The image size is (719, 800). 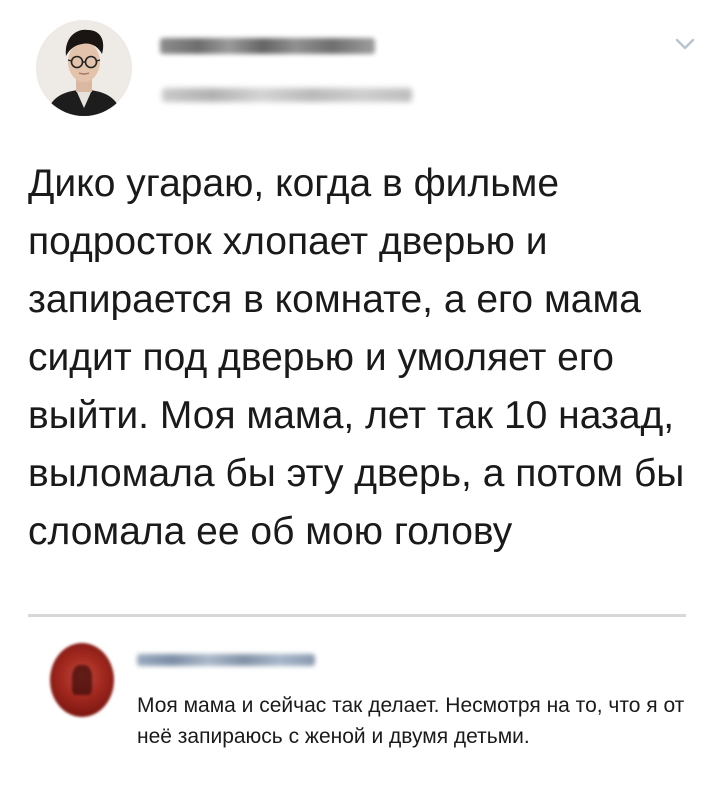 What do you see at coordinates (287, 95) in the screenshot?
I see `author-handle-redacted` at bounding box center [287, 95].